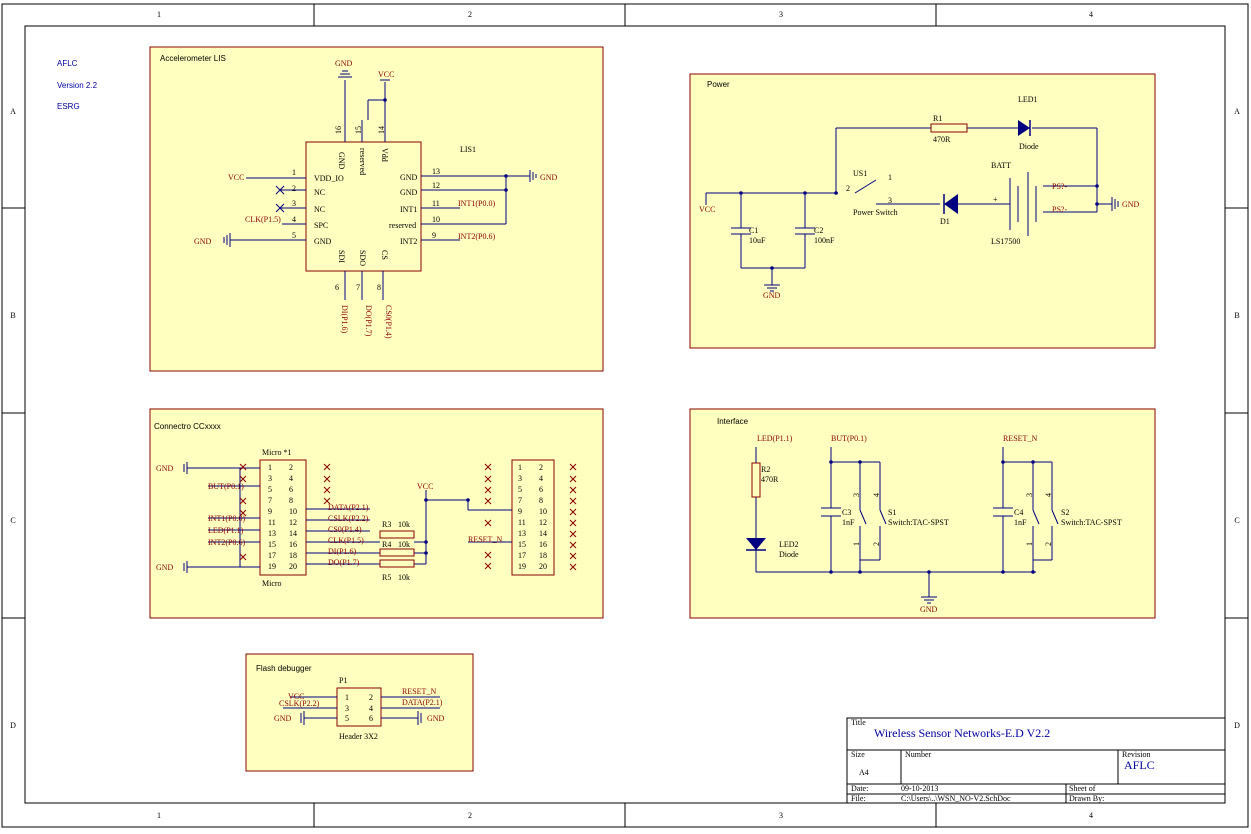 This screenshot has width=1251, height=834. Describe the element at coordinates (329, 178) in the screenshot. I see `pin-name: VDD_IO` at that location.